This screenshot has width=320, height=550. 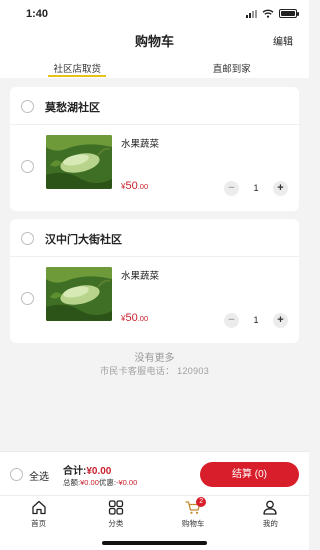 What do you see at coordinates (154, 371) in the screenshot?
I see `service-hotline: 市民卡客服电话： 120903` at bounding box center [154, 371].